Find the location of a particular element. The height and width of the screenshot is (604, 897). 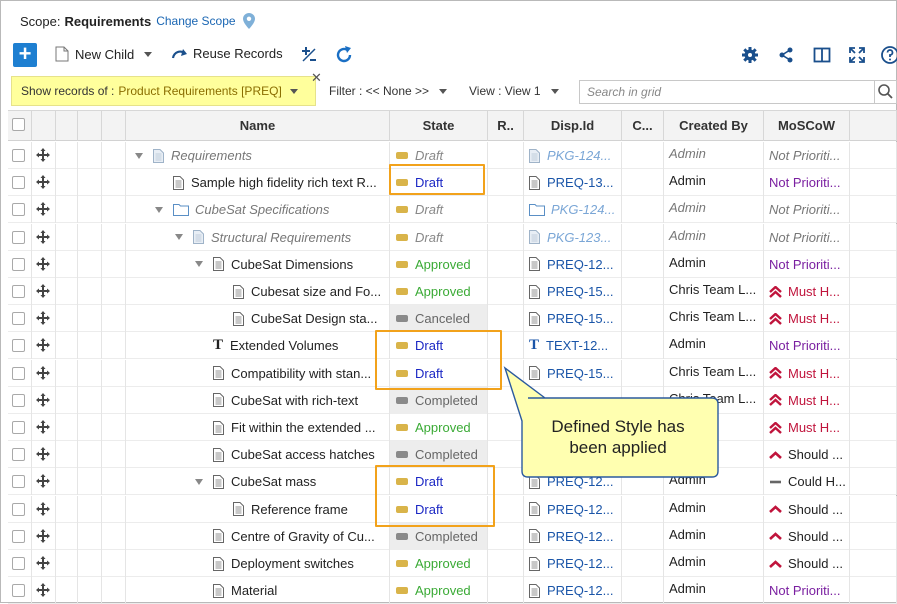

refresh-icon is located at coordinates (344, 55).